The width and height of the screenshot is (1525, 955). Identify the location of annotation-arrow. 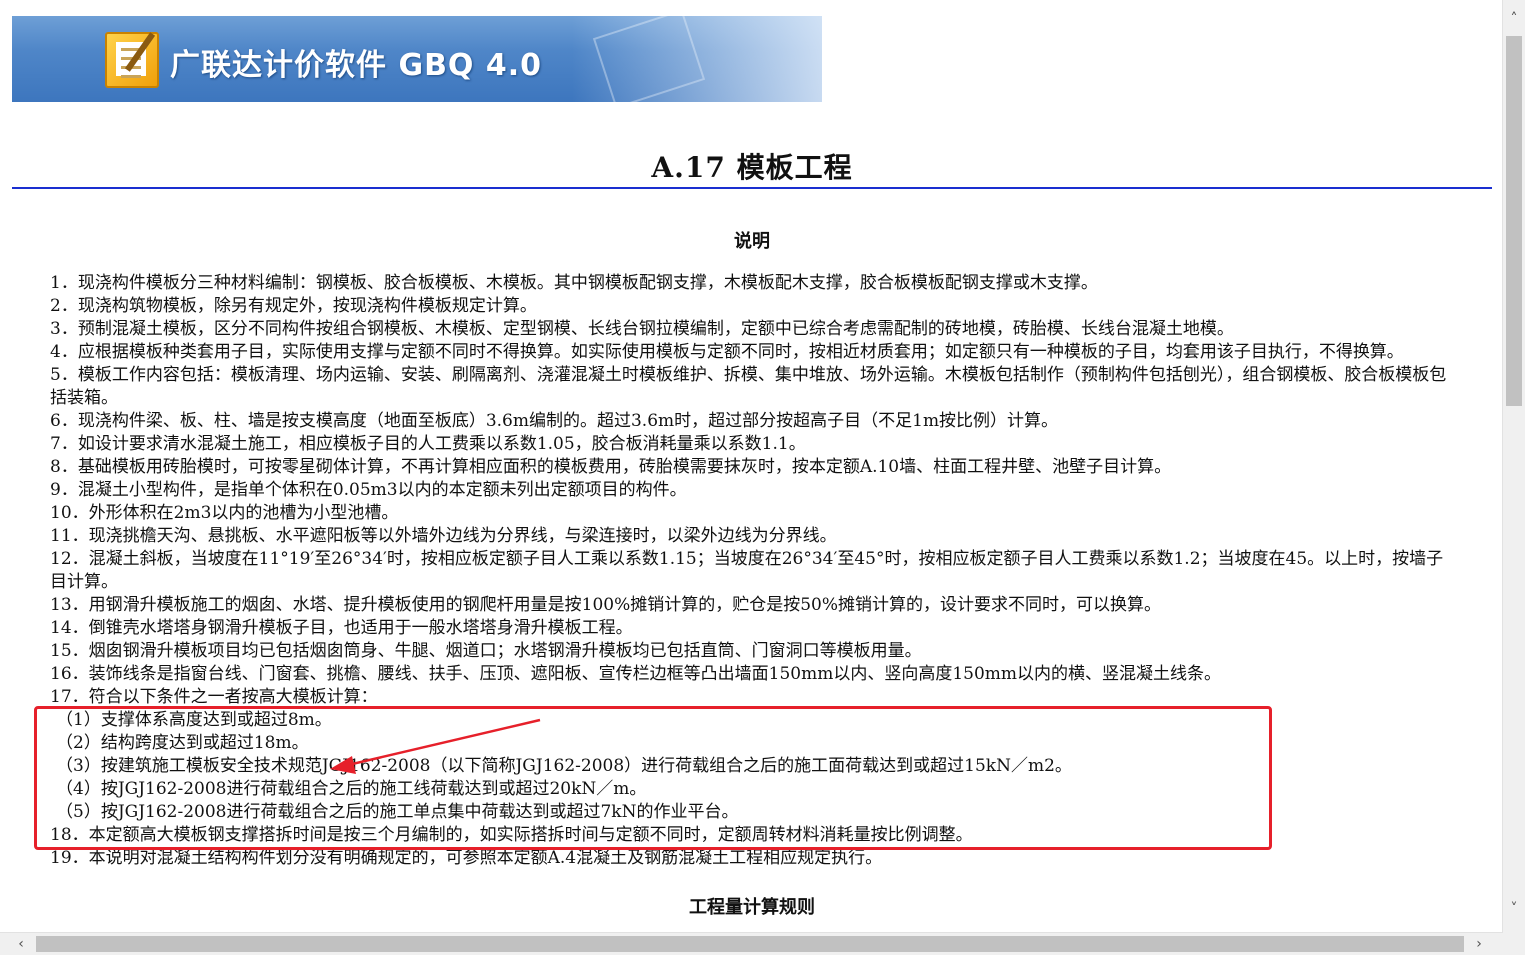
(435, 746).